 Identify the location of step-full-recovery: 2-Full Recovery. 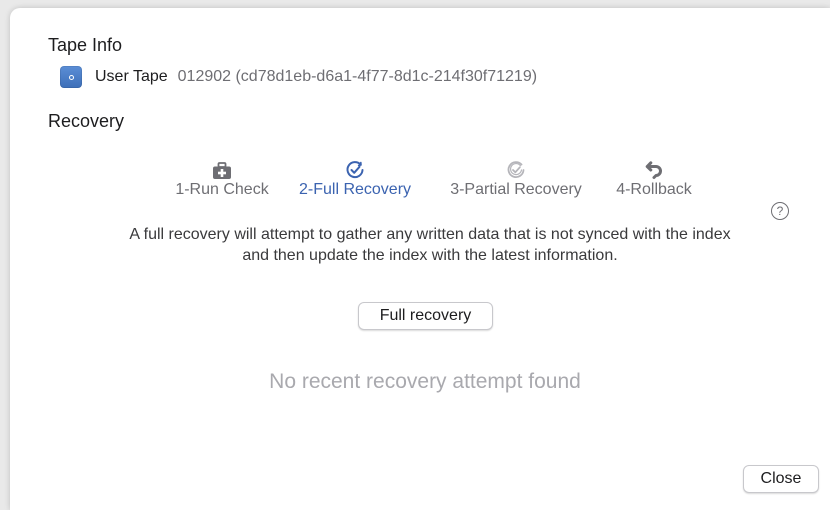
(355, 177).